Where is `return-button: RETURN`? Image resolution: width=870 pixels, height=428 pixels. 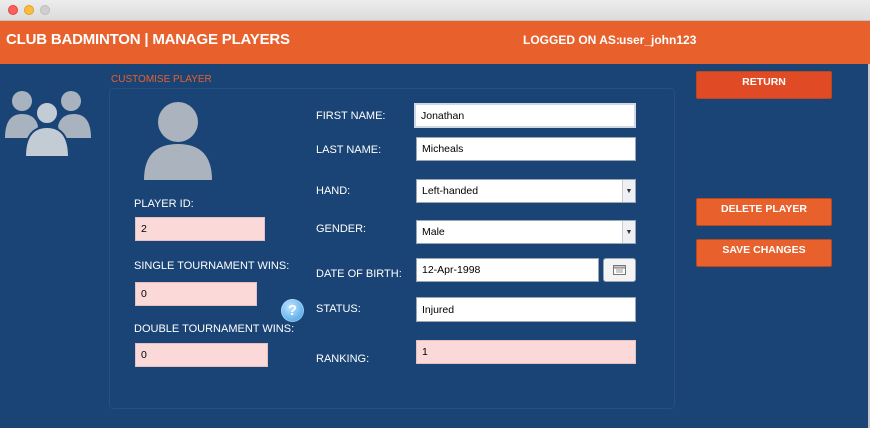 return-button: RETURN is located at coordinates (764, 85).